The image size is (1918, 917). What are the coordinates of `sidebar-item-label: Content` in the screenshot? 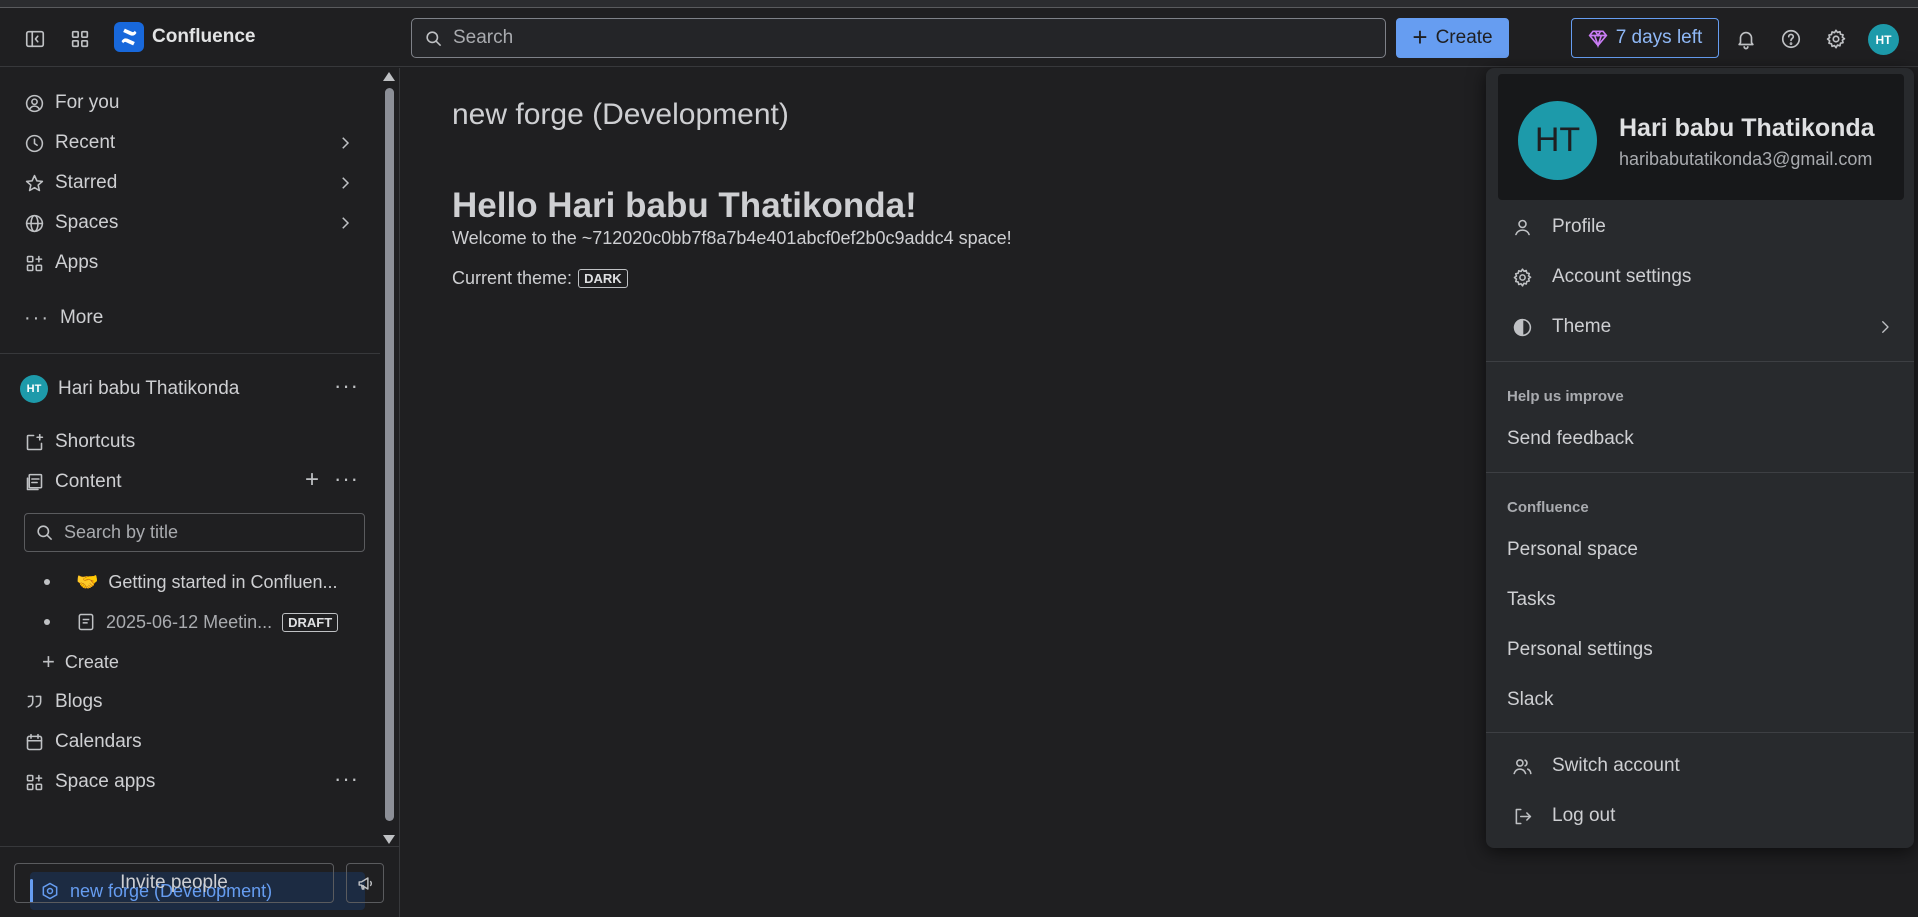 It's located at (88, 481).